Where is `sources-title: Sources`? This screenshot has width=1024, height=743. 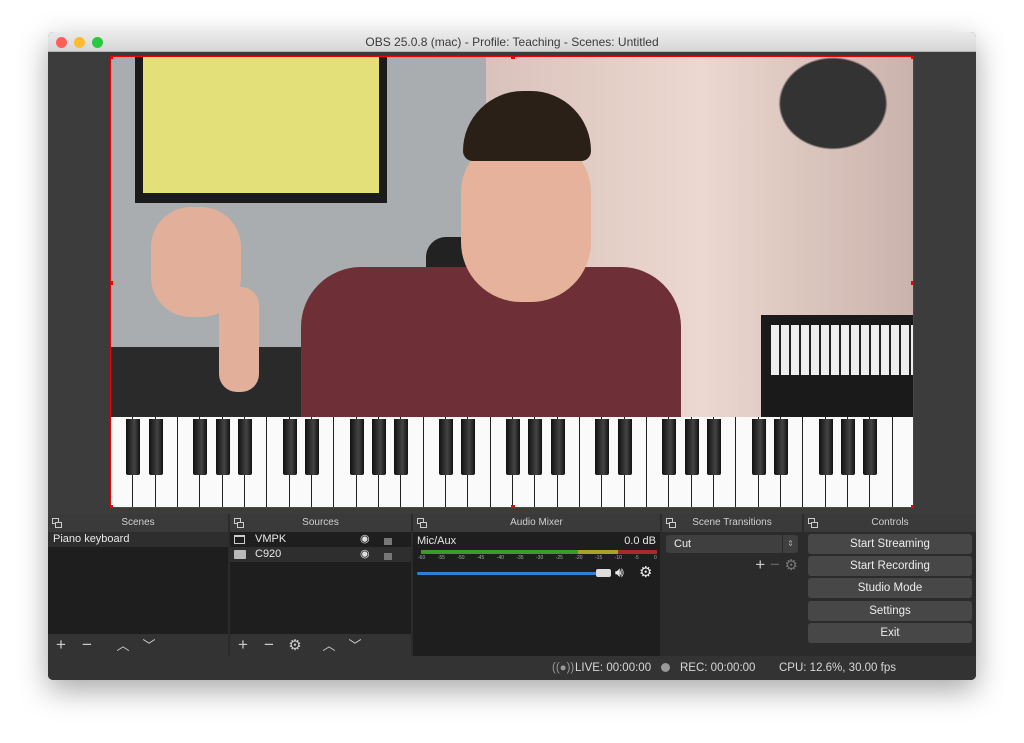 sources-title: Sources is located at coordinates (320, 522).